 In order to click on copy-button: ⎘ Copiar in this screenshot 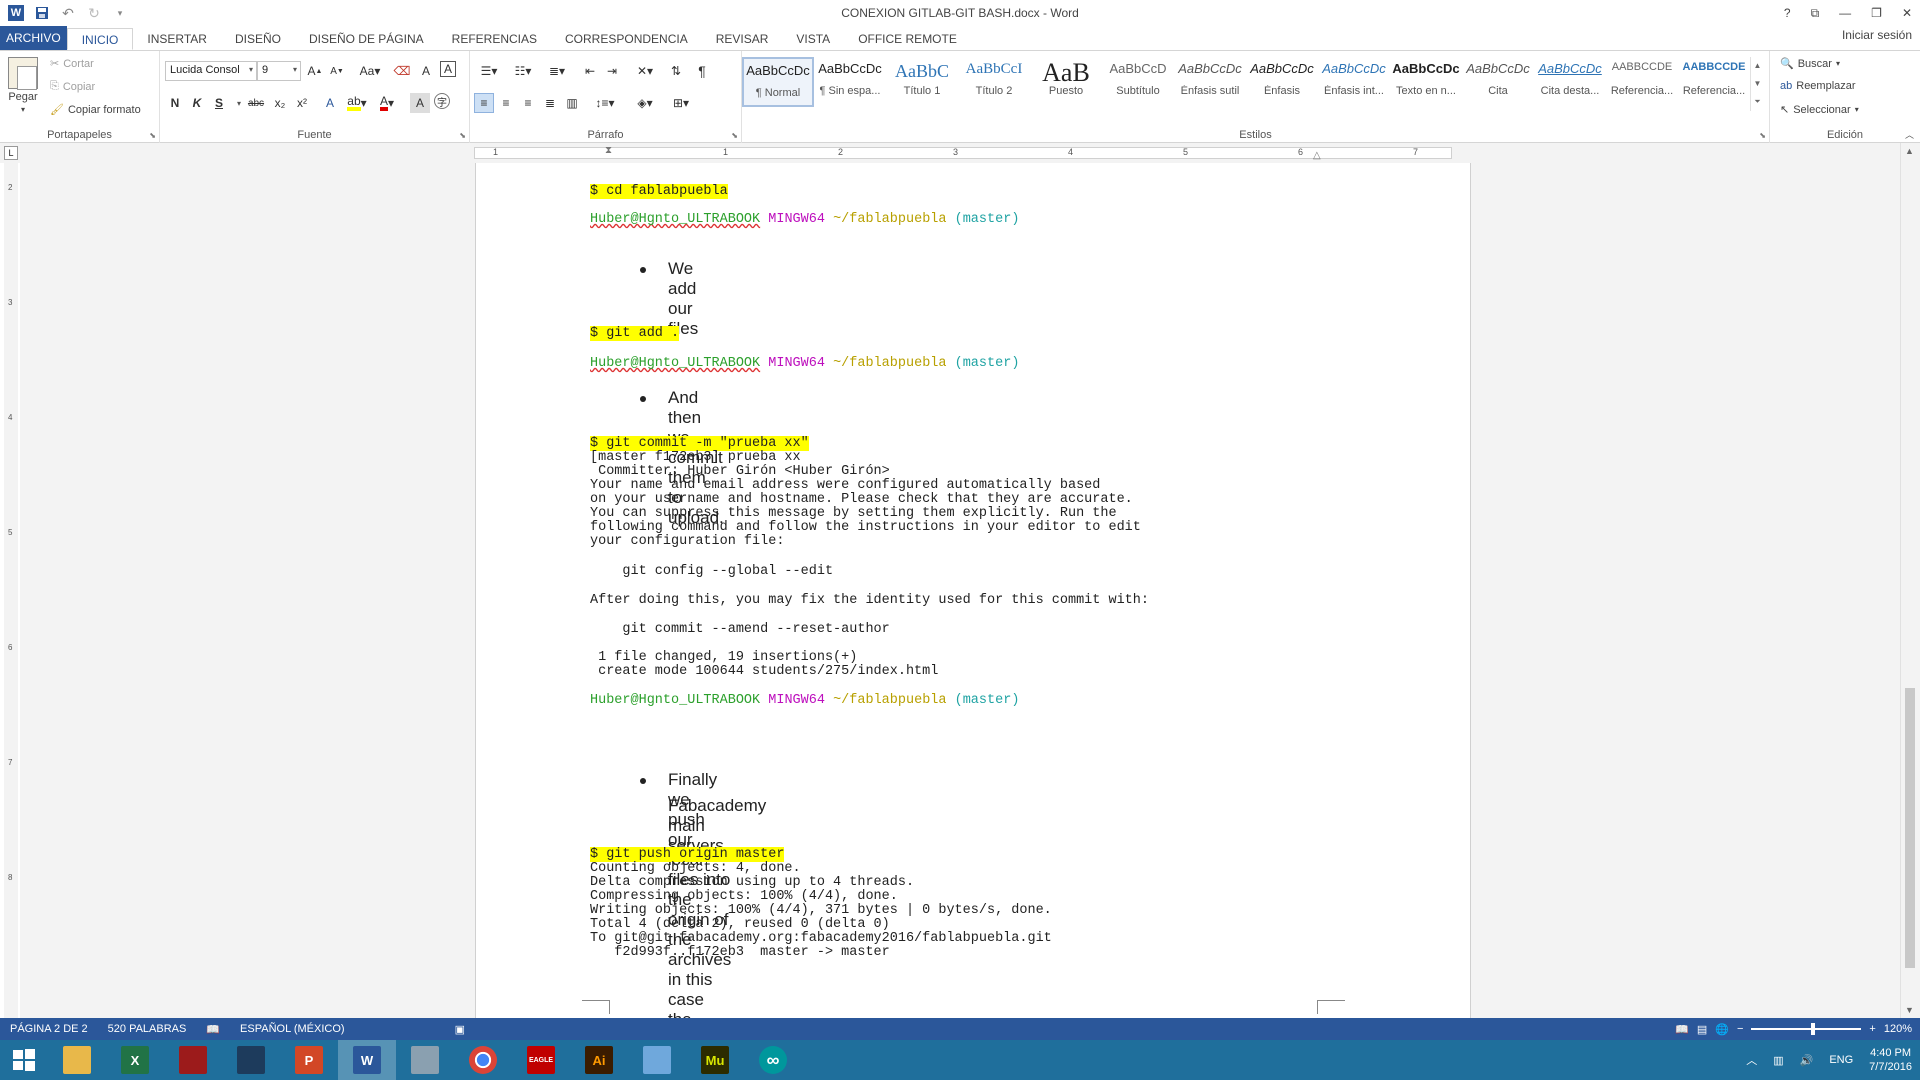, I will do `click(72, 86)`.